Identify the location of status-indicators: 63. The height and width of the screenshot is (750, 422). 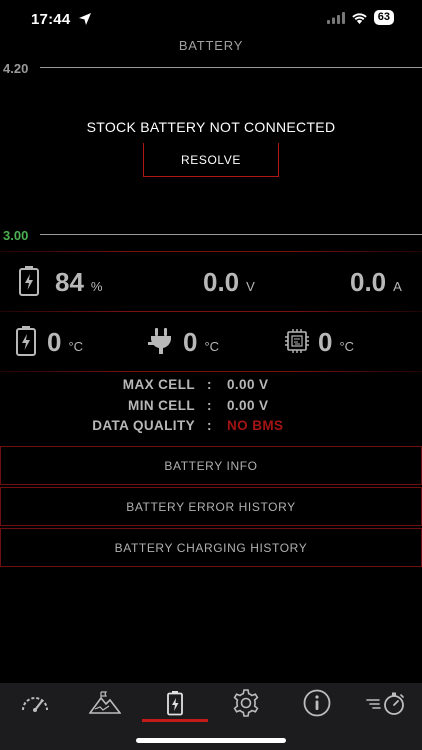
(360, 17).